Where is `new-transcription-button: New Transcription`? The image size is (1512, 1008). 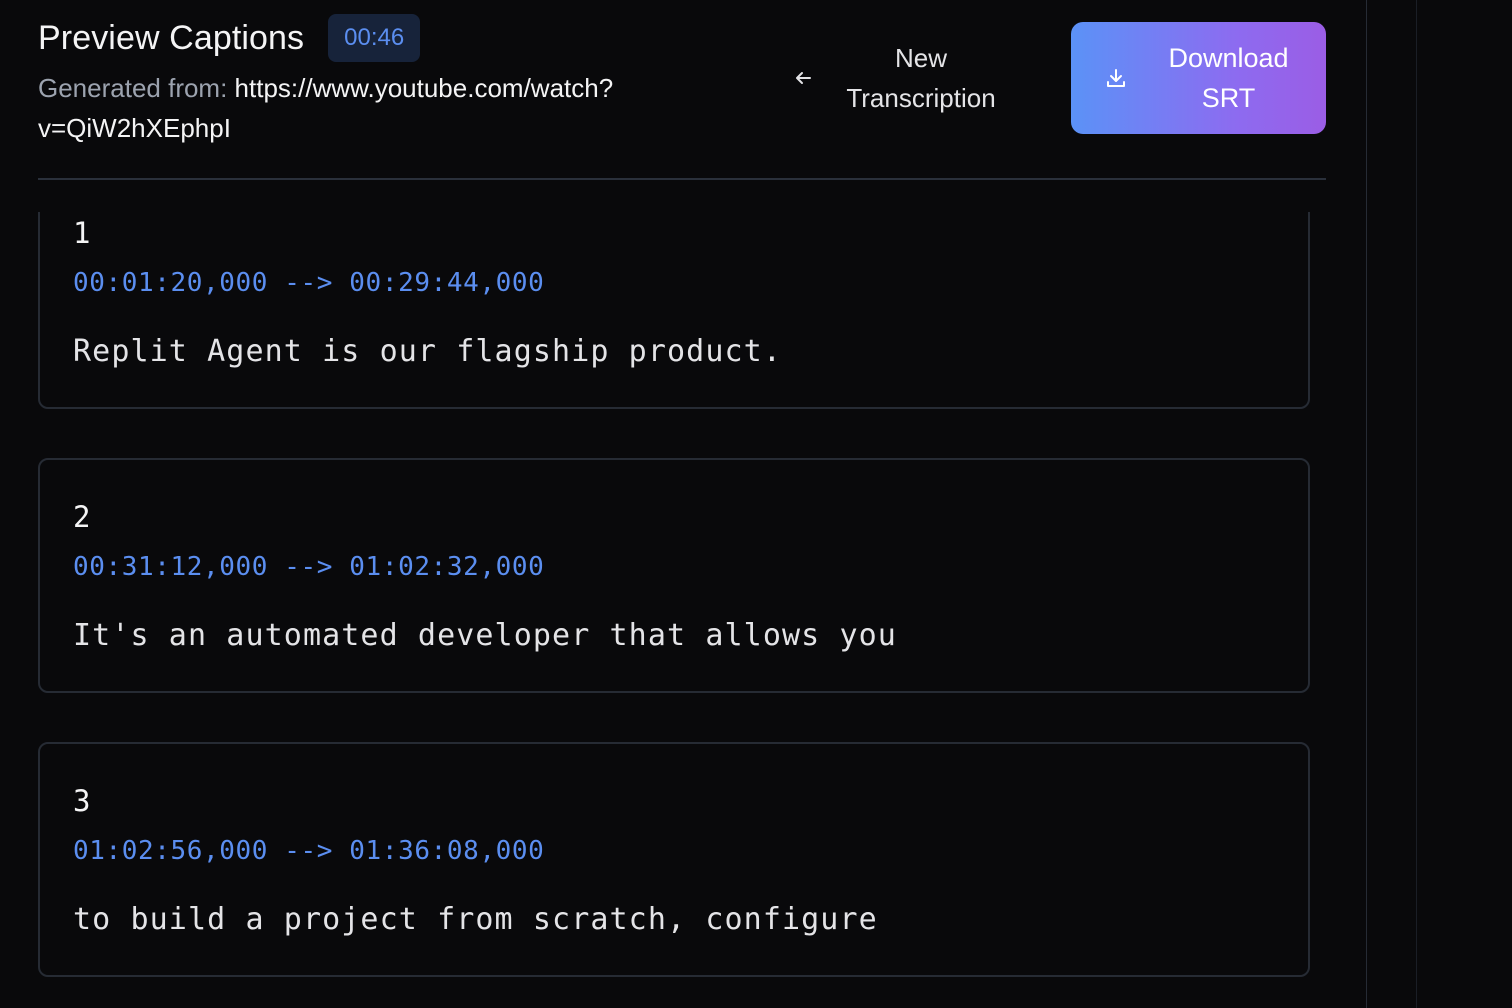
new-transcription-button: New Transcription is located at coordinates (904, 78).